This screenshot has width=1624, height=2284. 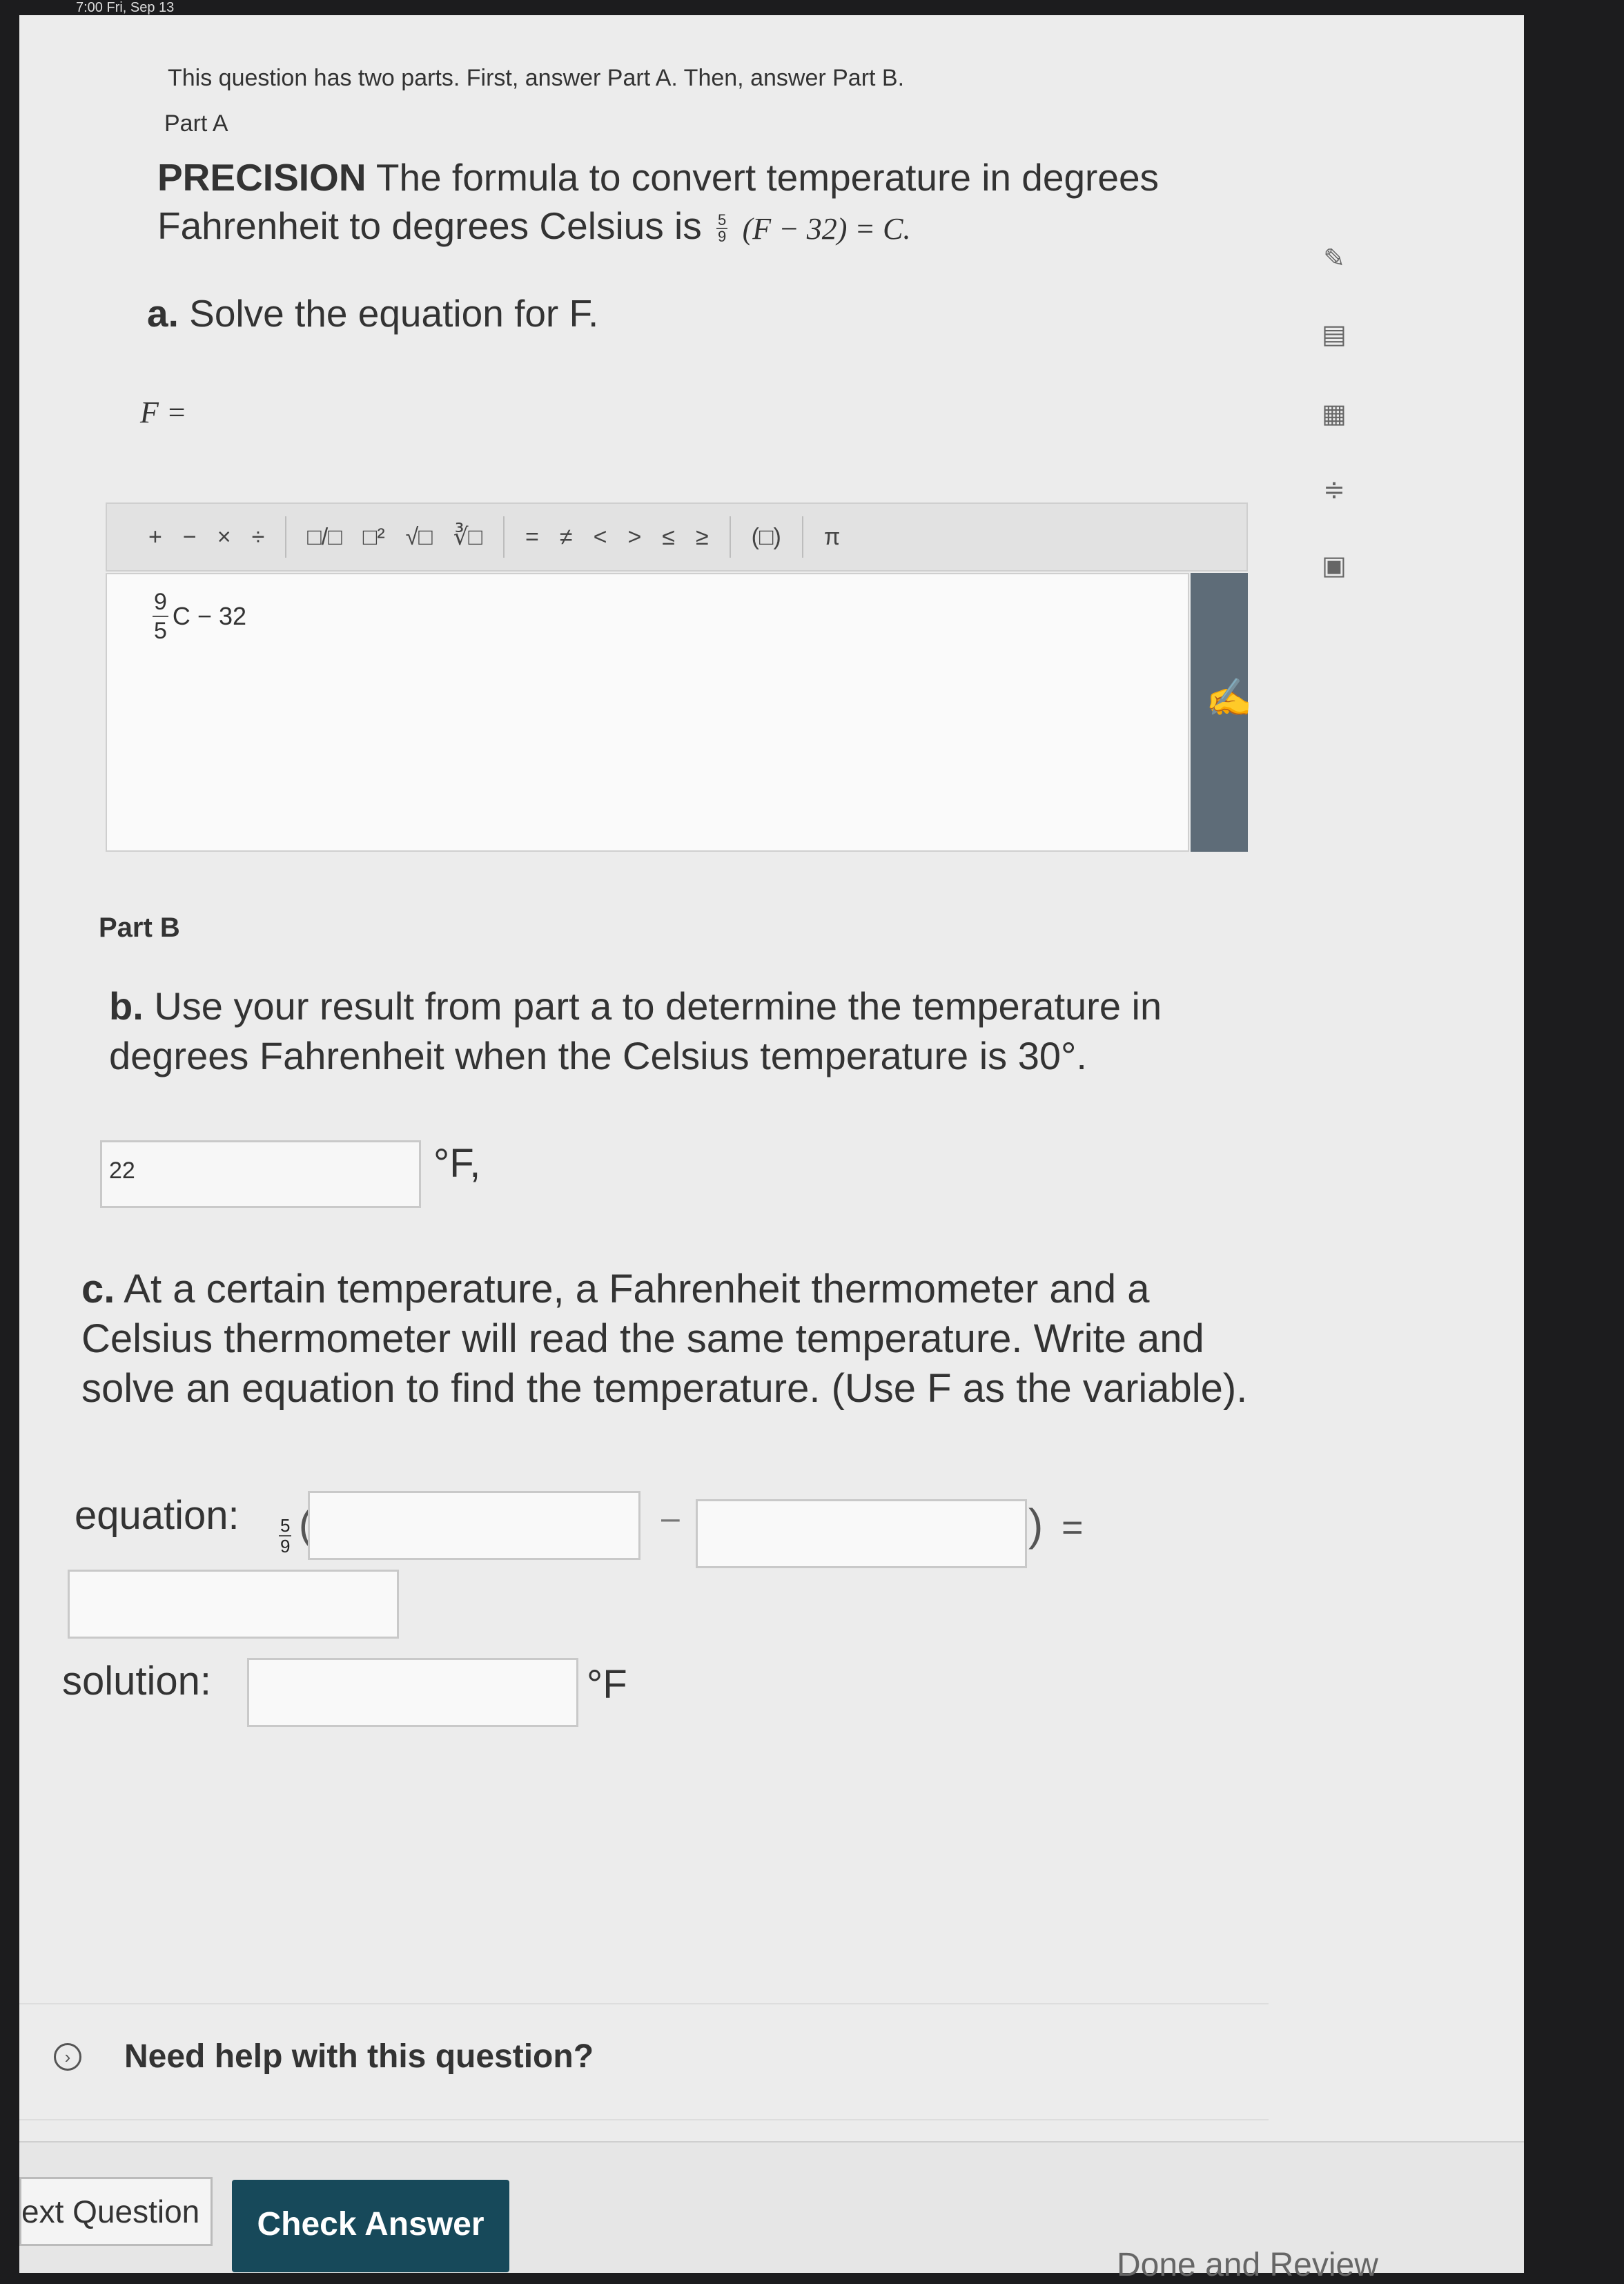 I want to click on status-time: 7:00 Fri, Sep 13, so click(x=126, y=7).